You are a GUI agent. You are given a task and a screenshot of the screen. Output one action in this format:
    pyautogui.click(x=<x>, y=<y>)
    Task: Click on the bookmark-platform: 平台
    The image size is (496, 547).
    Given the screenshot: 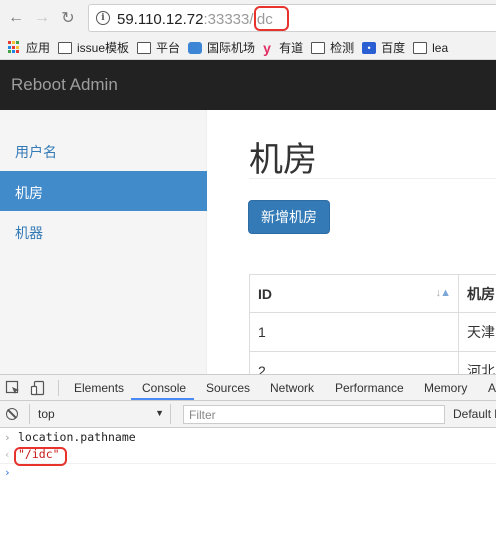 What is the action you would take?
    pyautogui.click(x=158, y=47)
    